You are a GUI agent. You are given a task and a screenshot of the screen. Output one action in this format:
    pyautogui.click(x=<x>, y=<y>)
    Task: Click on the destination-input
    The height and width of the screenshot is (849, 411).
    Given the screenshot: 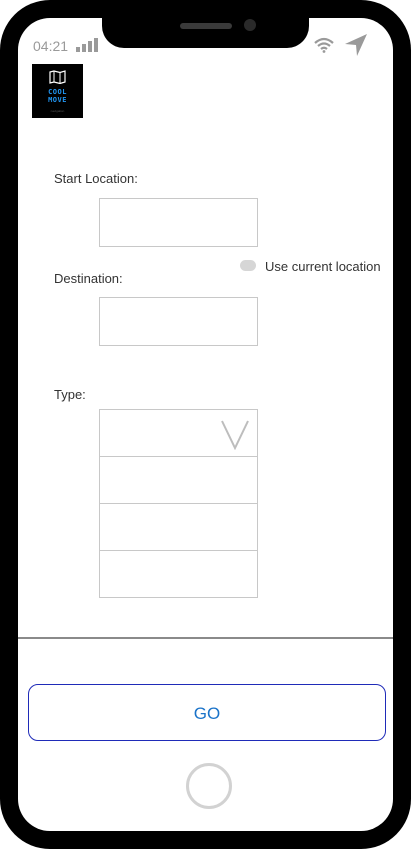 What is the action you would take?
    pyautogui.click(x=178, y=321)
    